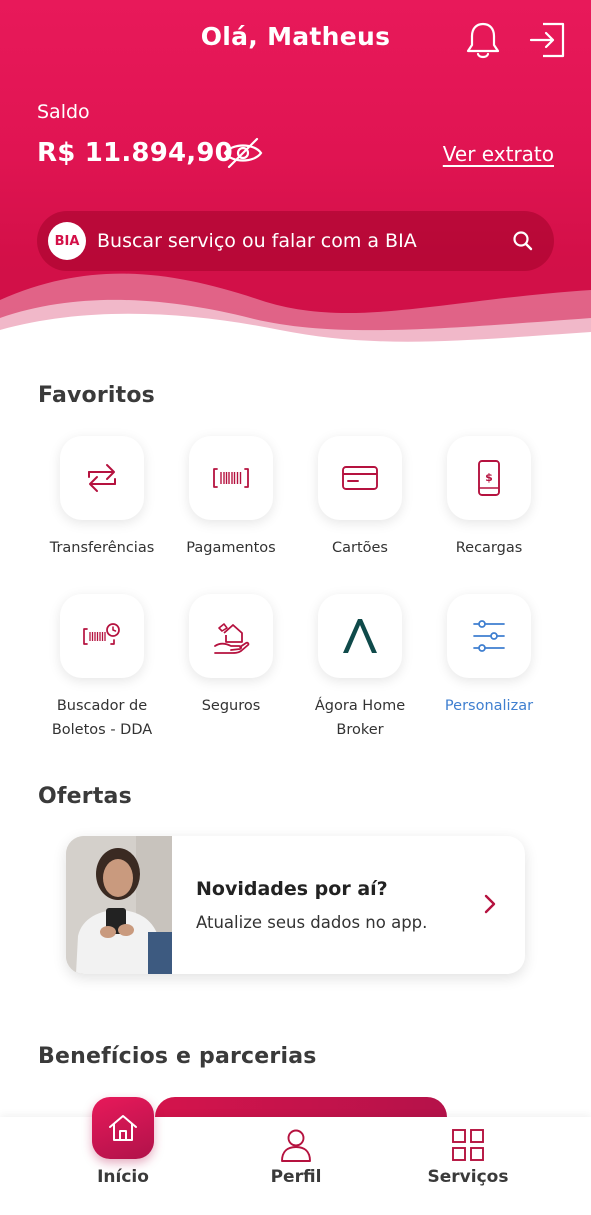  What do you see at coordinates (296, 1145) in the screenshot?
I see `person-icon` at bounding box center [296, 1145].